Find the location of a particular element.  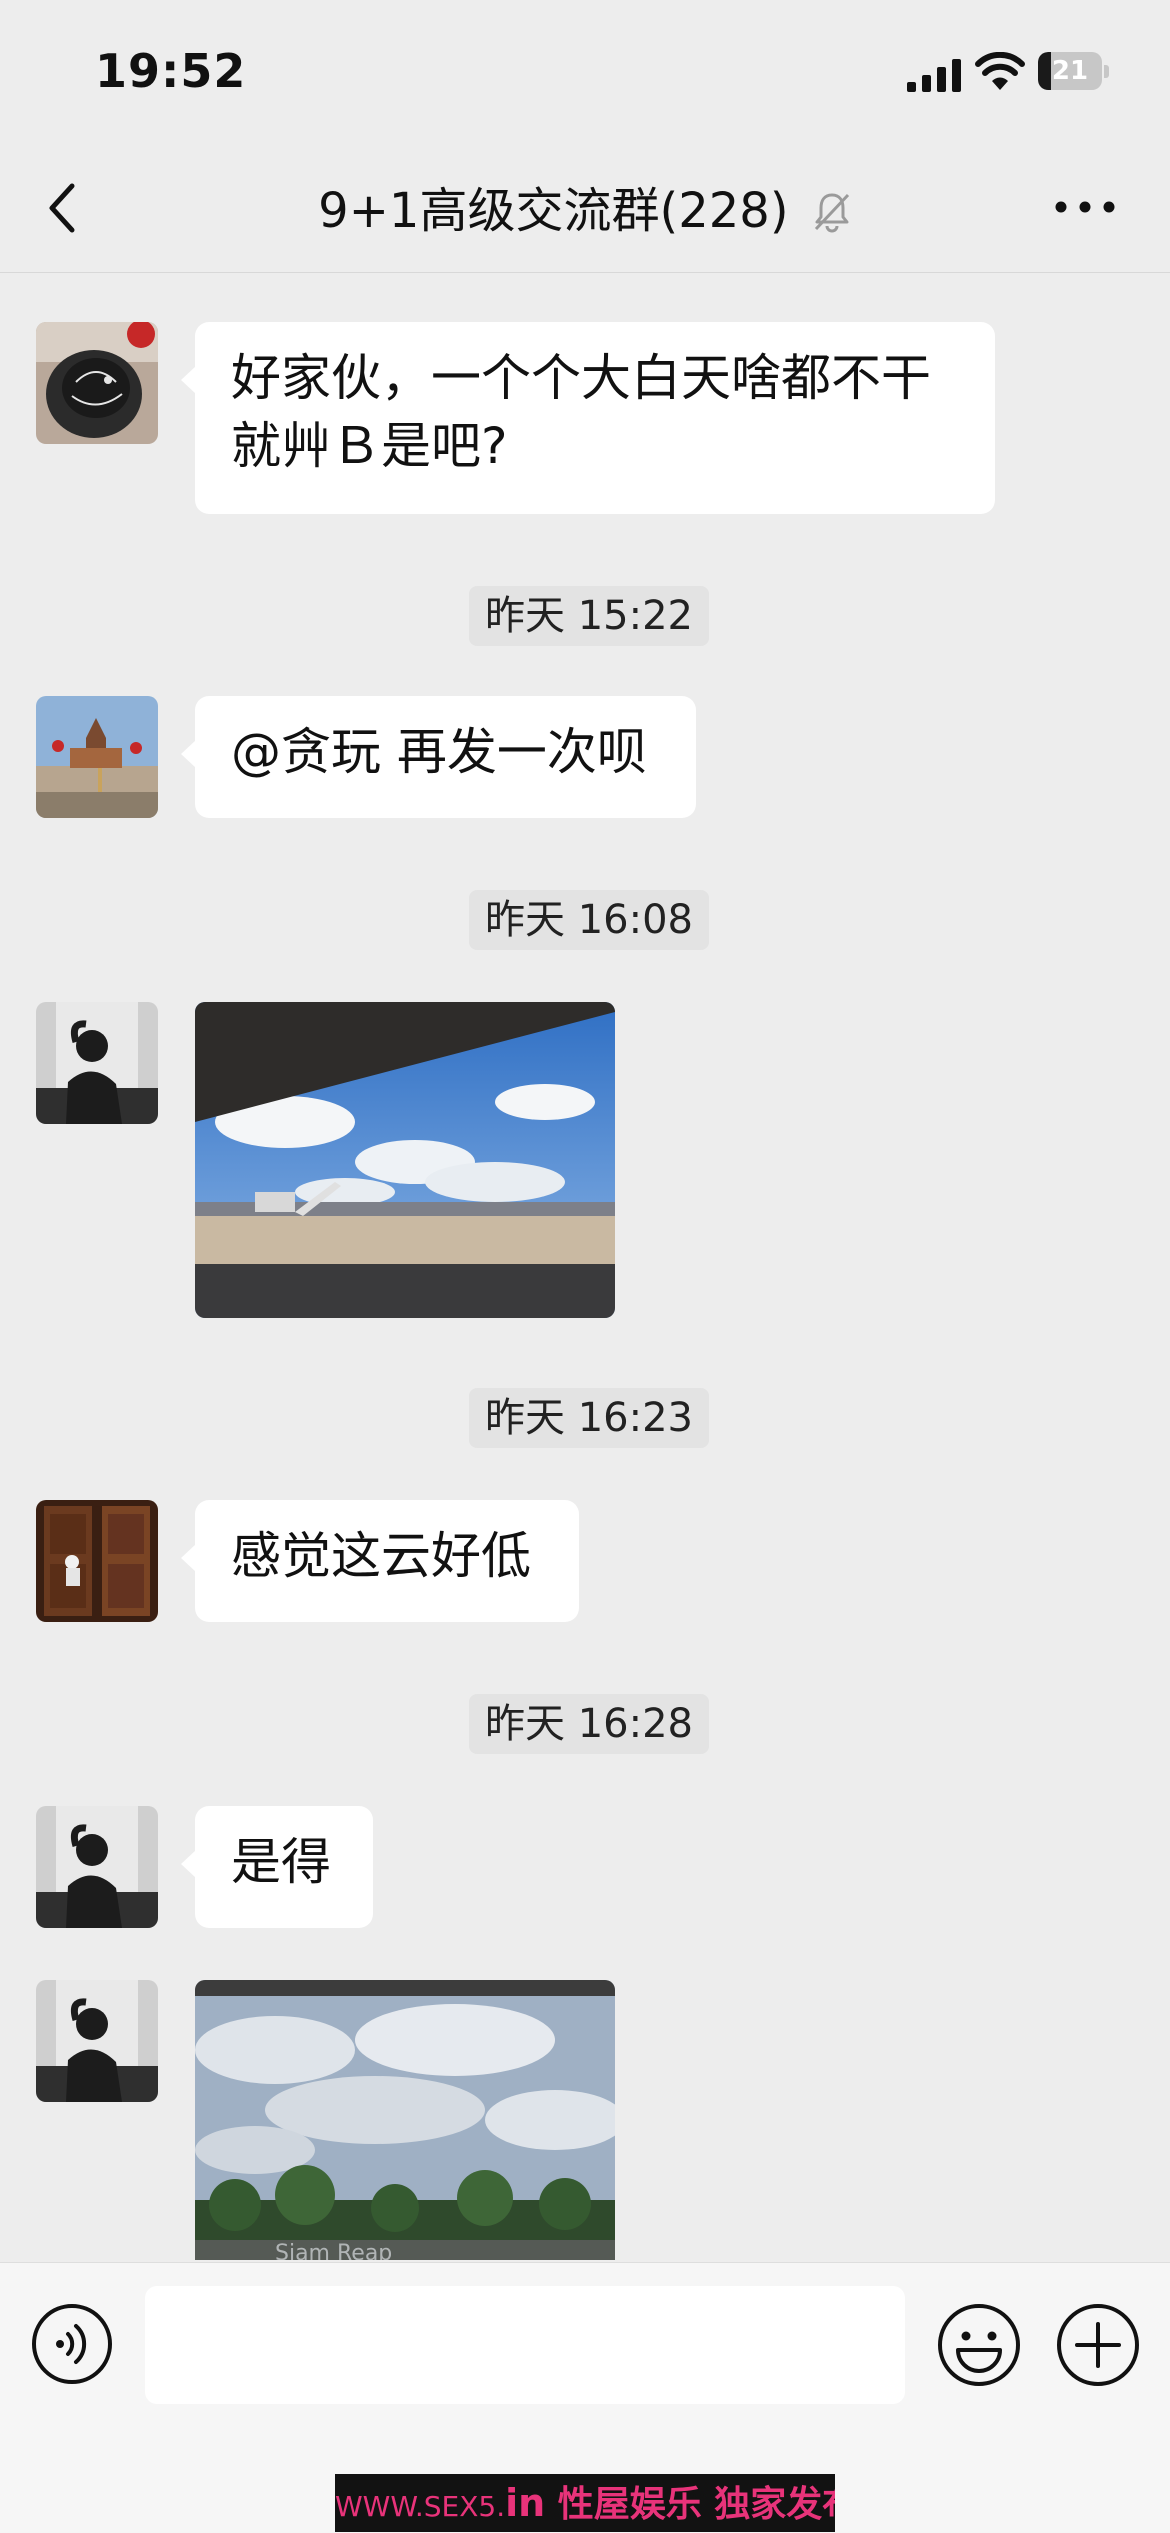

message-bubble: 好家伙，一个个大白天啥都不干 就艸Ｂ是吧? is located at coordinates (588, 418).